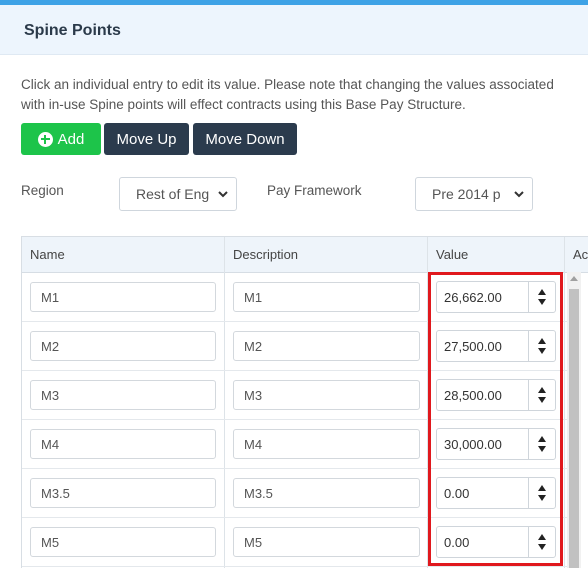 This screenshot has width=588, height=568. I want to click on description-input: M1, so click(326, 297).